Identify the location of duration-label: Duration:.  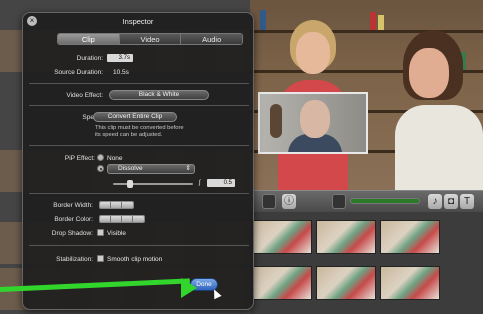
(89, 58).